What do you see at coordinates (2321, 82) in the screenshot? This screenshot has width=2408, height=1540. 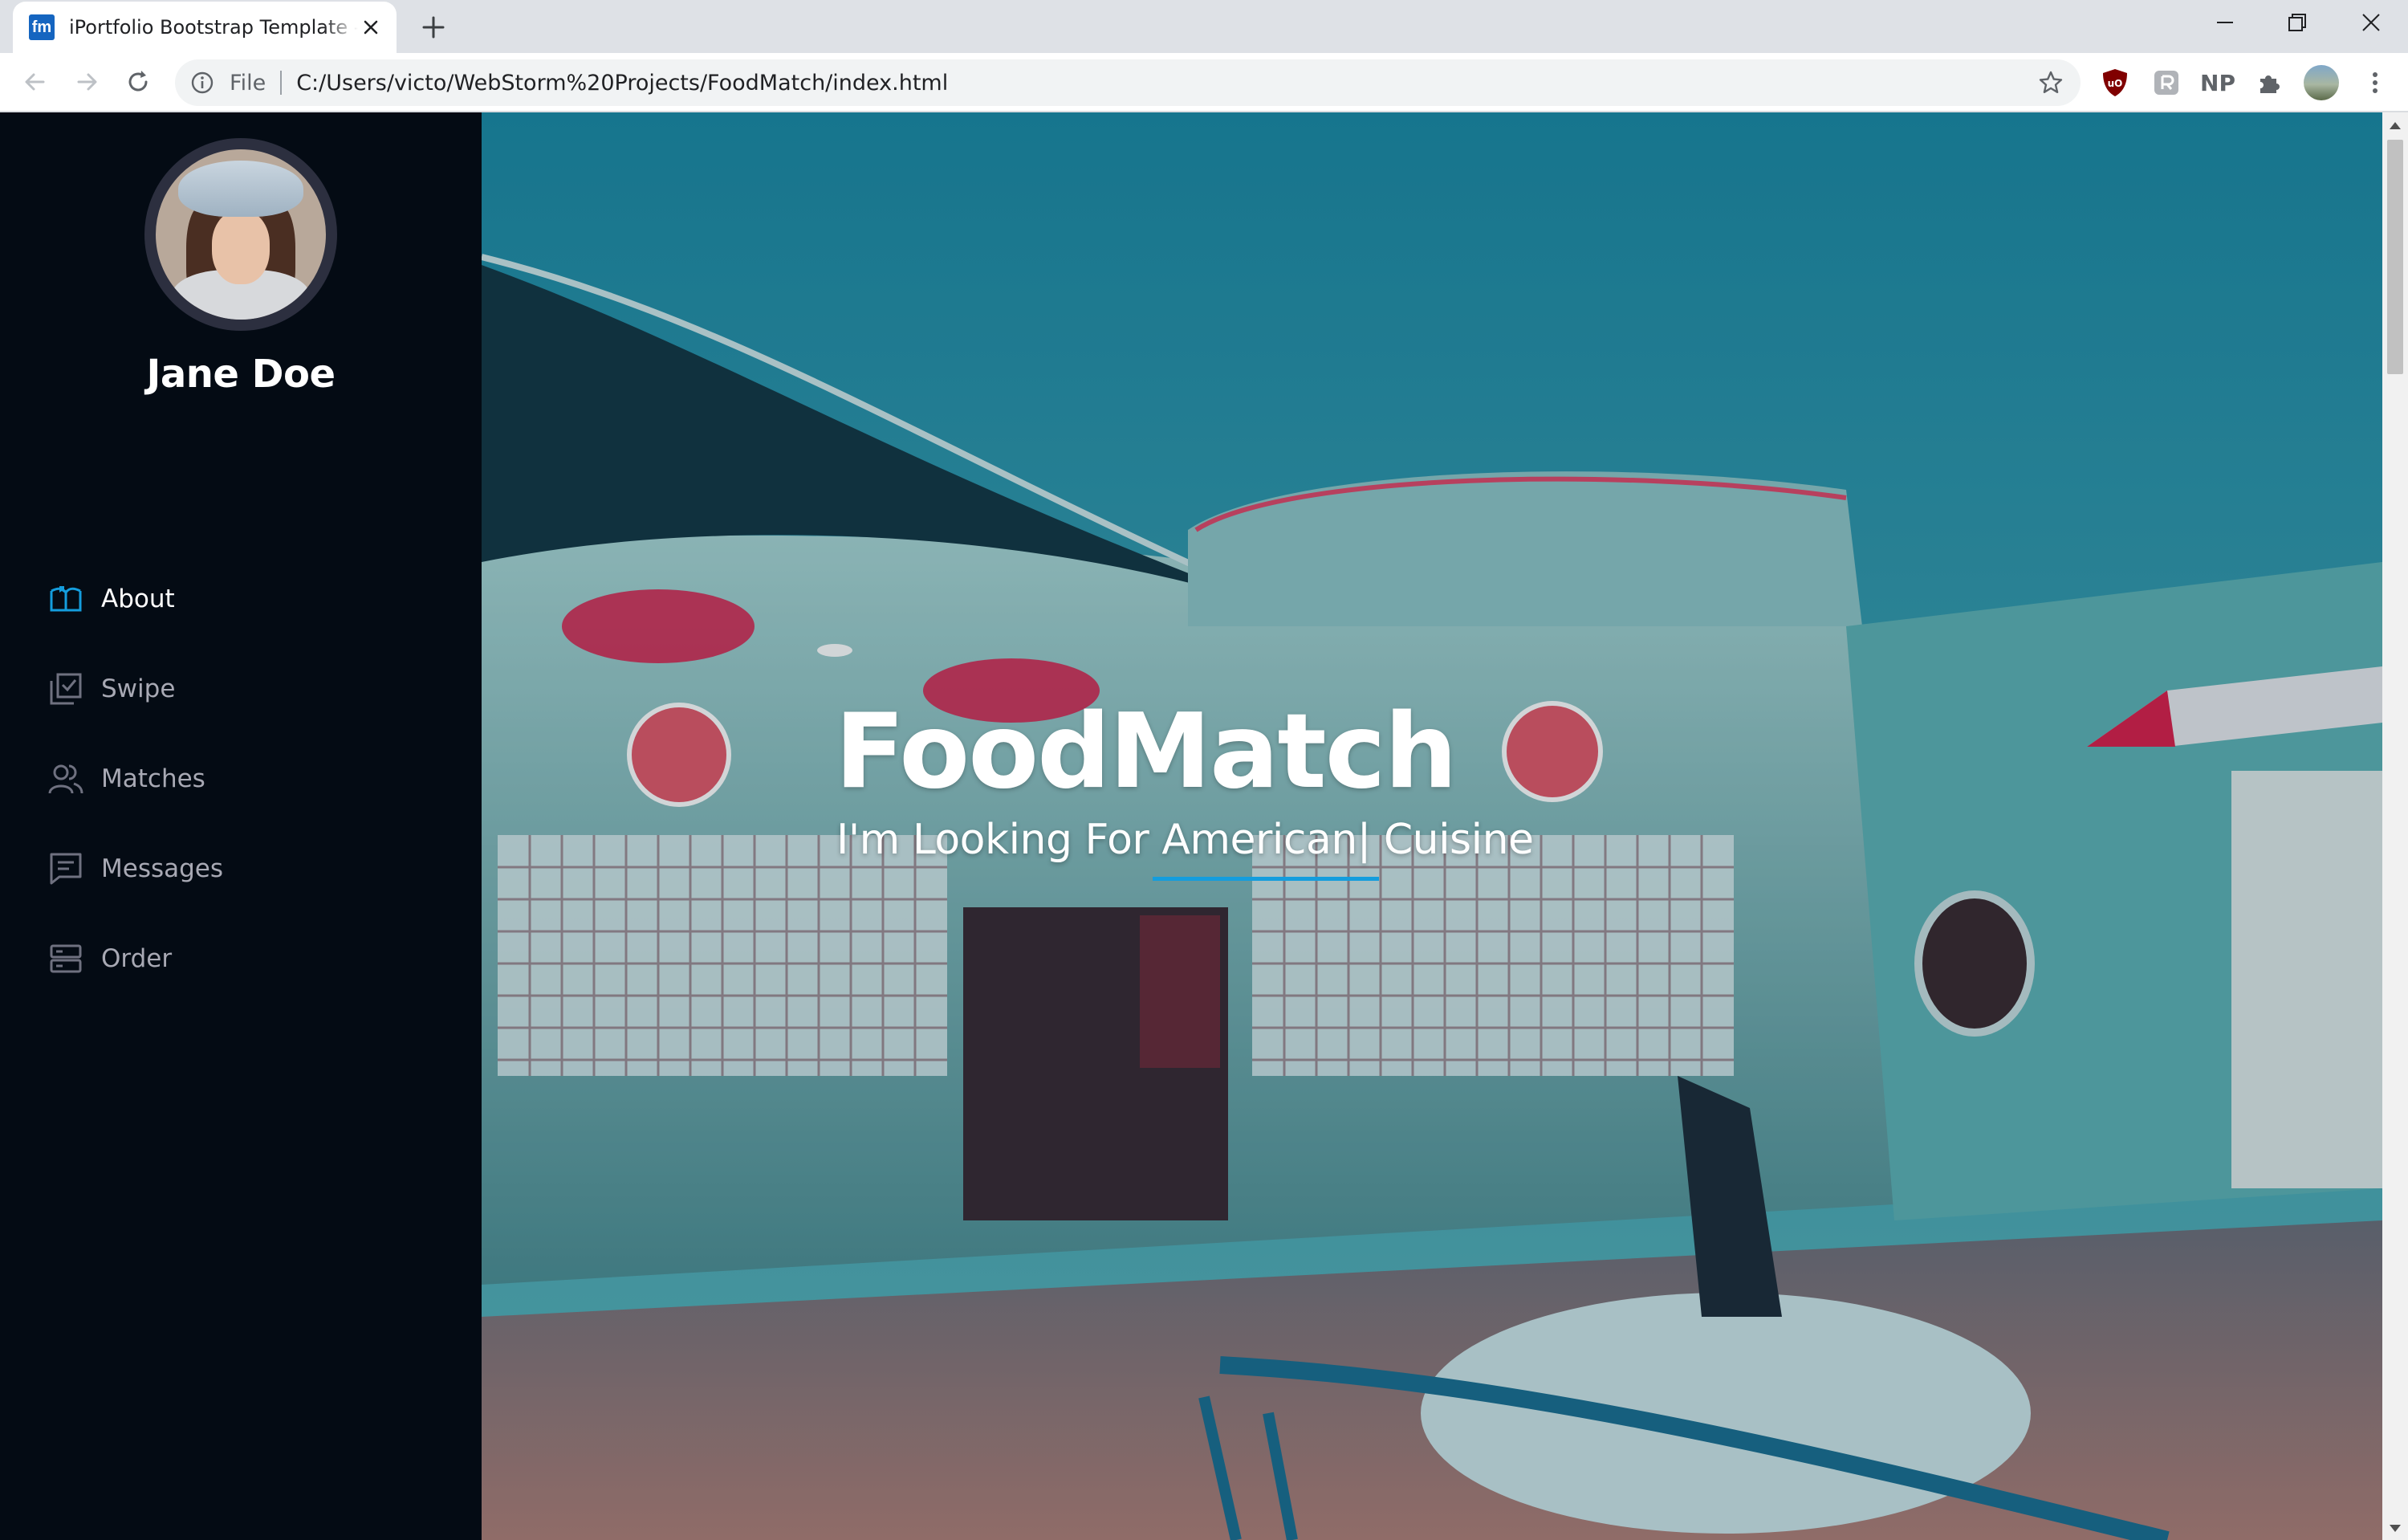 I see `profile-avatar` at bounding box center [2321, 82].